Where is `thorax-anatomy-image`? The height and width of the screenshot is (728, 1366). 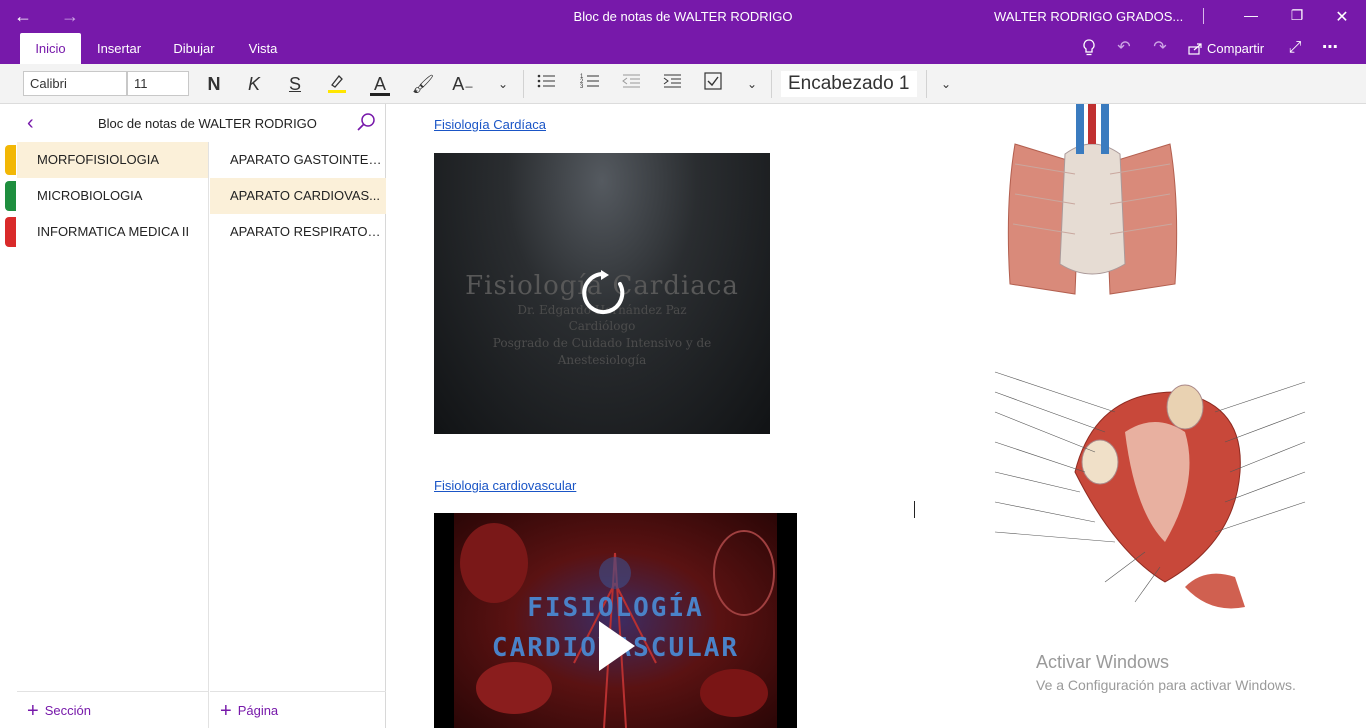 thorax-anatomy-image is located at coordinates (1092, 202).